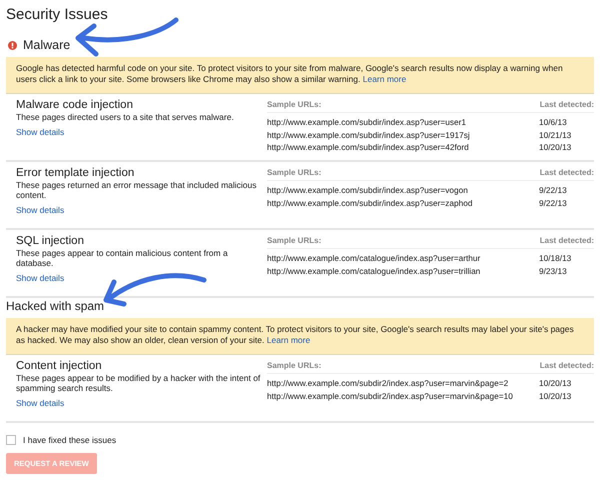 This screenshot has height=486, width=600. I want to click on sample-url: http://www.example.com/subdir/index.asp?user=42ford, so click(368, 147).